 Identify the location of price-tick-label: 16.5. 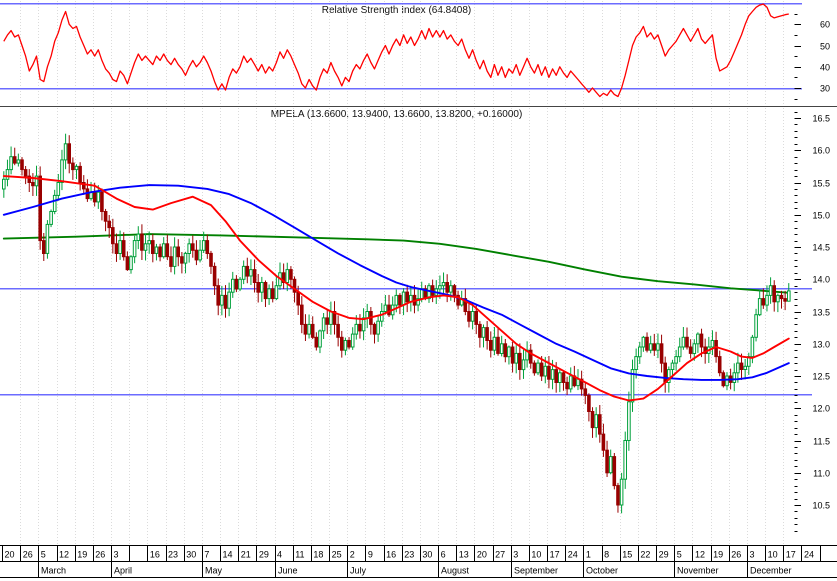
(821, 119).